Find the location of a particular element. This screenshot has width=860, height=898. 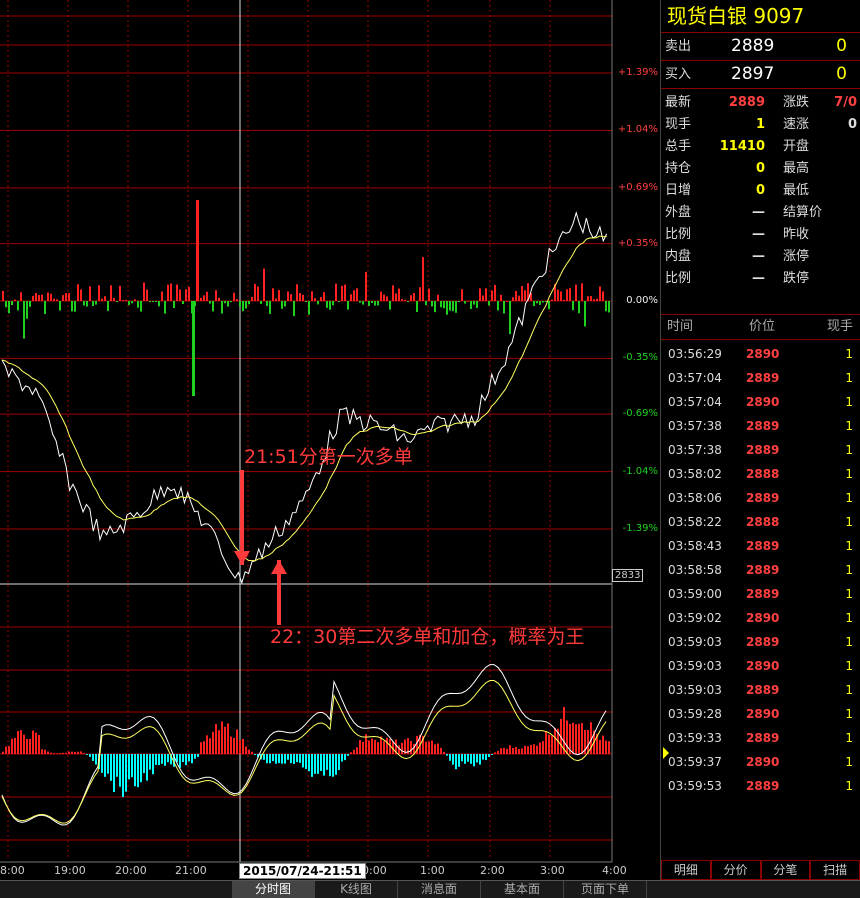

tick-row: 03:58:02 2888 1 is located at coordinates (760, 474).